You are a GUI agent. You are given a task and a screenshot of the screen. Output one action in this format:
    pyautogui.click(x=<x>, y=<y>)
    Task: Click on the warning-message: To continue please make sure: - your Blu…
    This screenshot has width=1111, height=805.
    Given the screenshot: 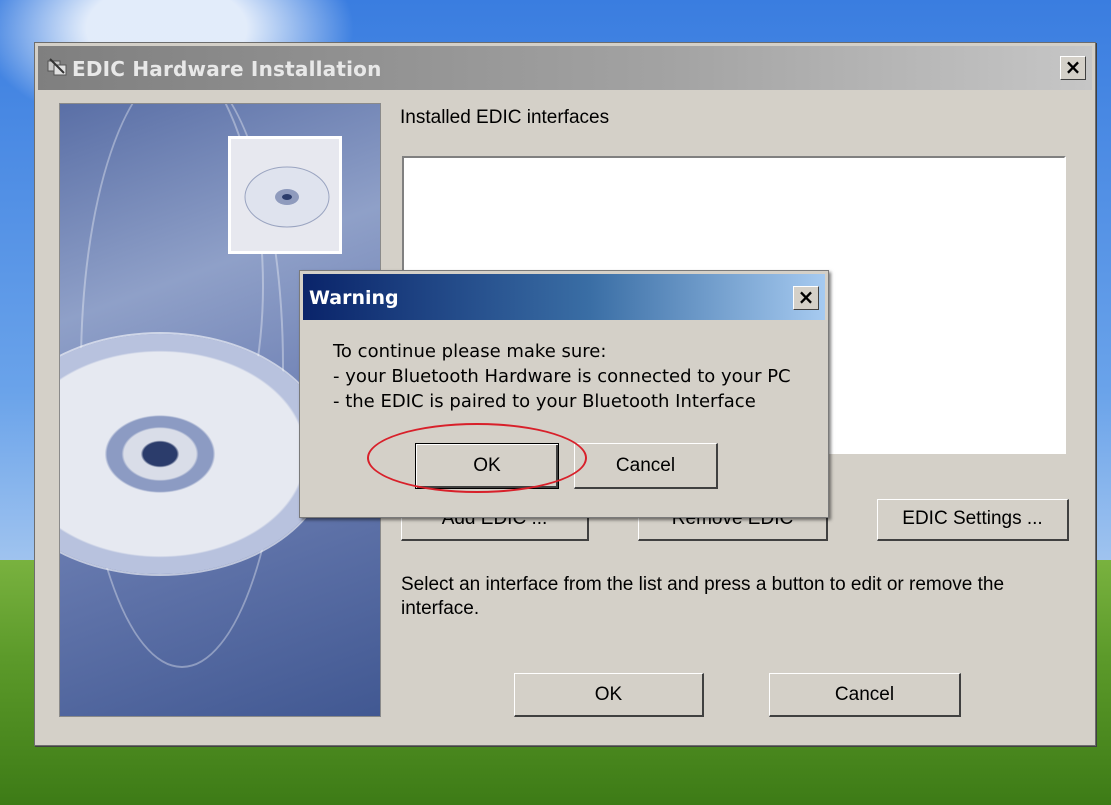 What is the action you would take?
    pyautogui.click(x=562, y=376)
    